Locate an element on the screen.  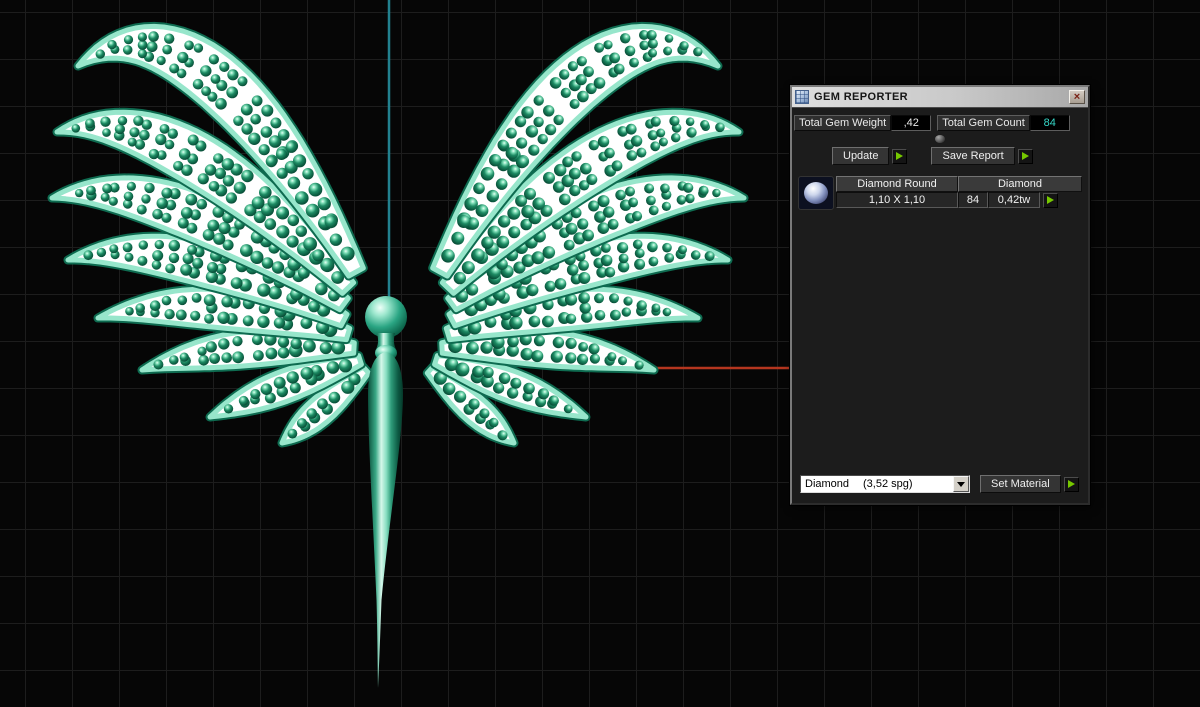
gem-type-header: Diamond Round is located at coordinates (897, 184).